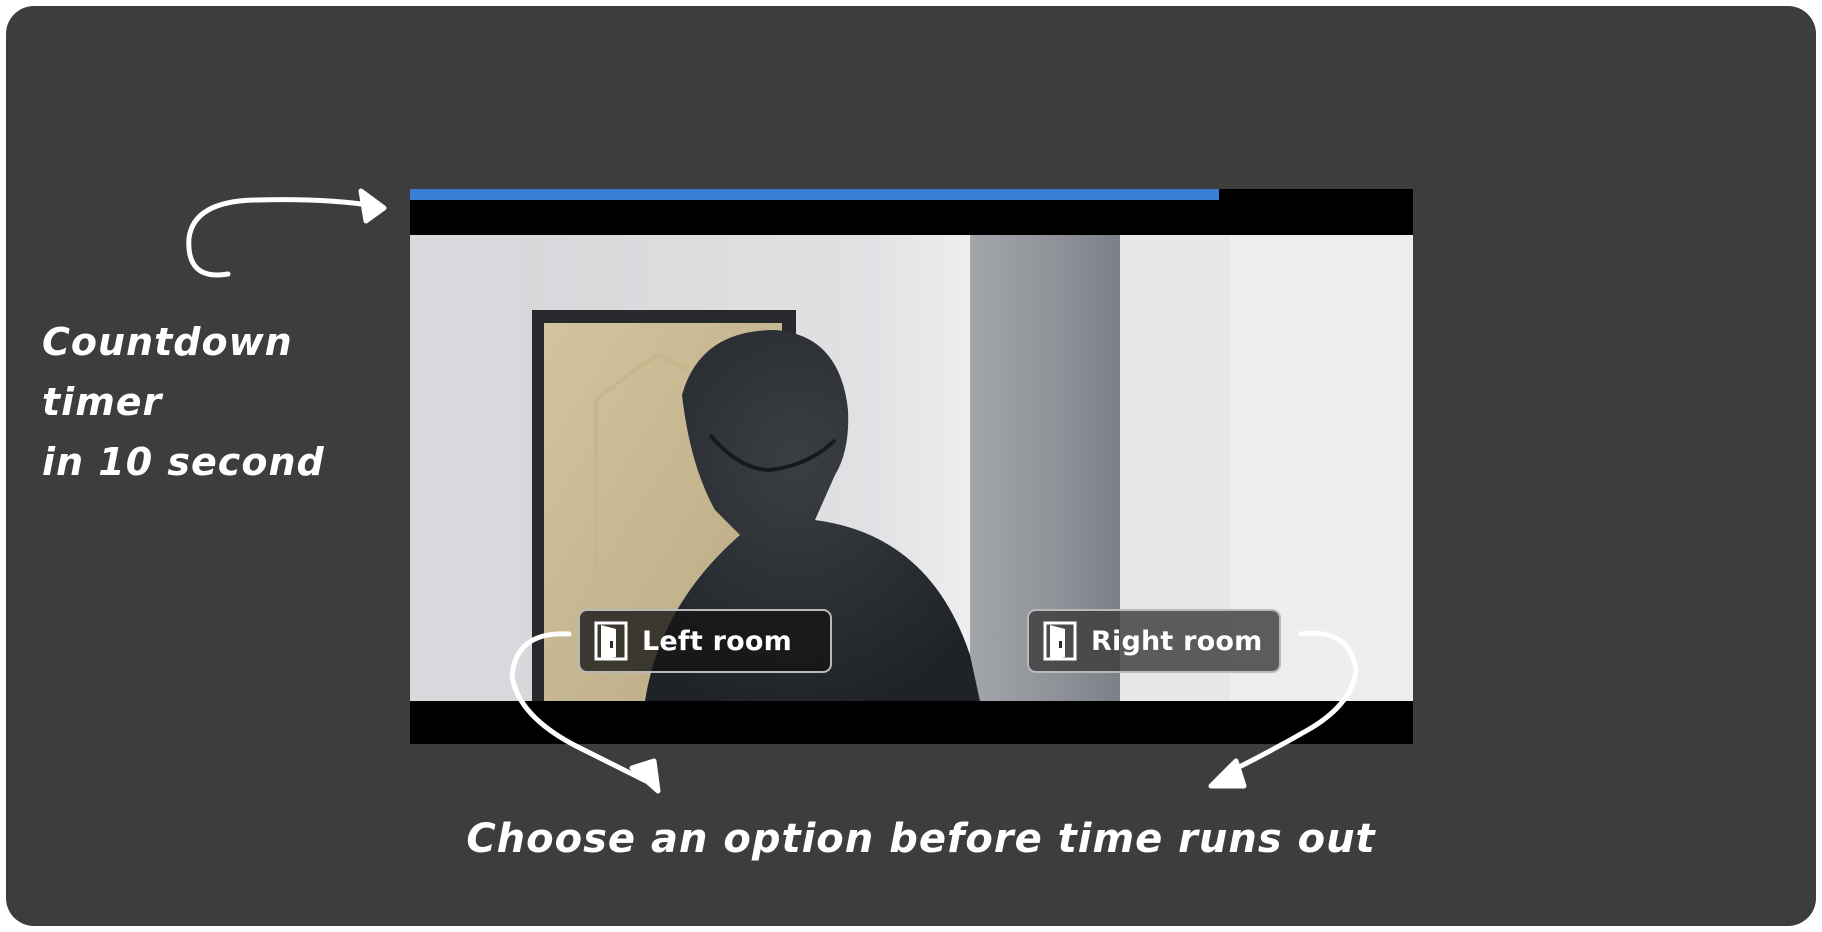 The image size is (1822, 932). I want to click on choose-annotation: Choose an option before time runs out, so click(921, 839).